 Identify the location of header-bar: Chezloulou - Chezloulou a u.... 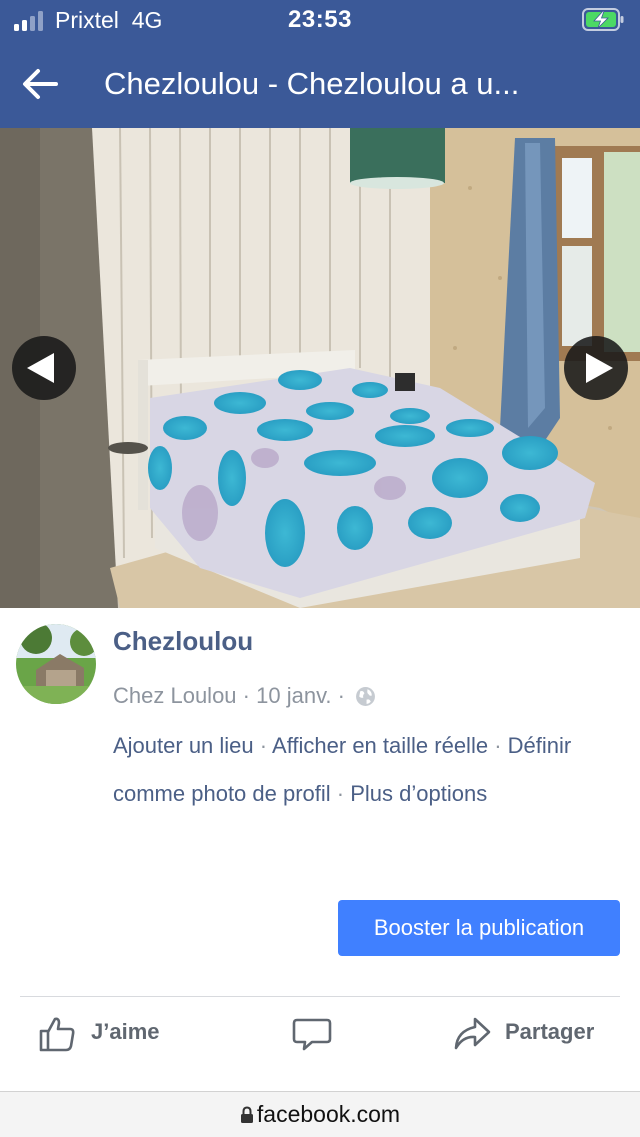
(320, 85).